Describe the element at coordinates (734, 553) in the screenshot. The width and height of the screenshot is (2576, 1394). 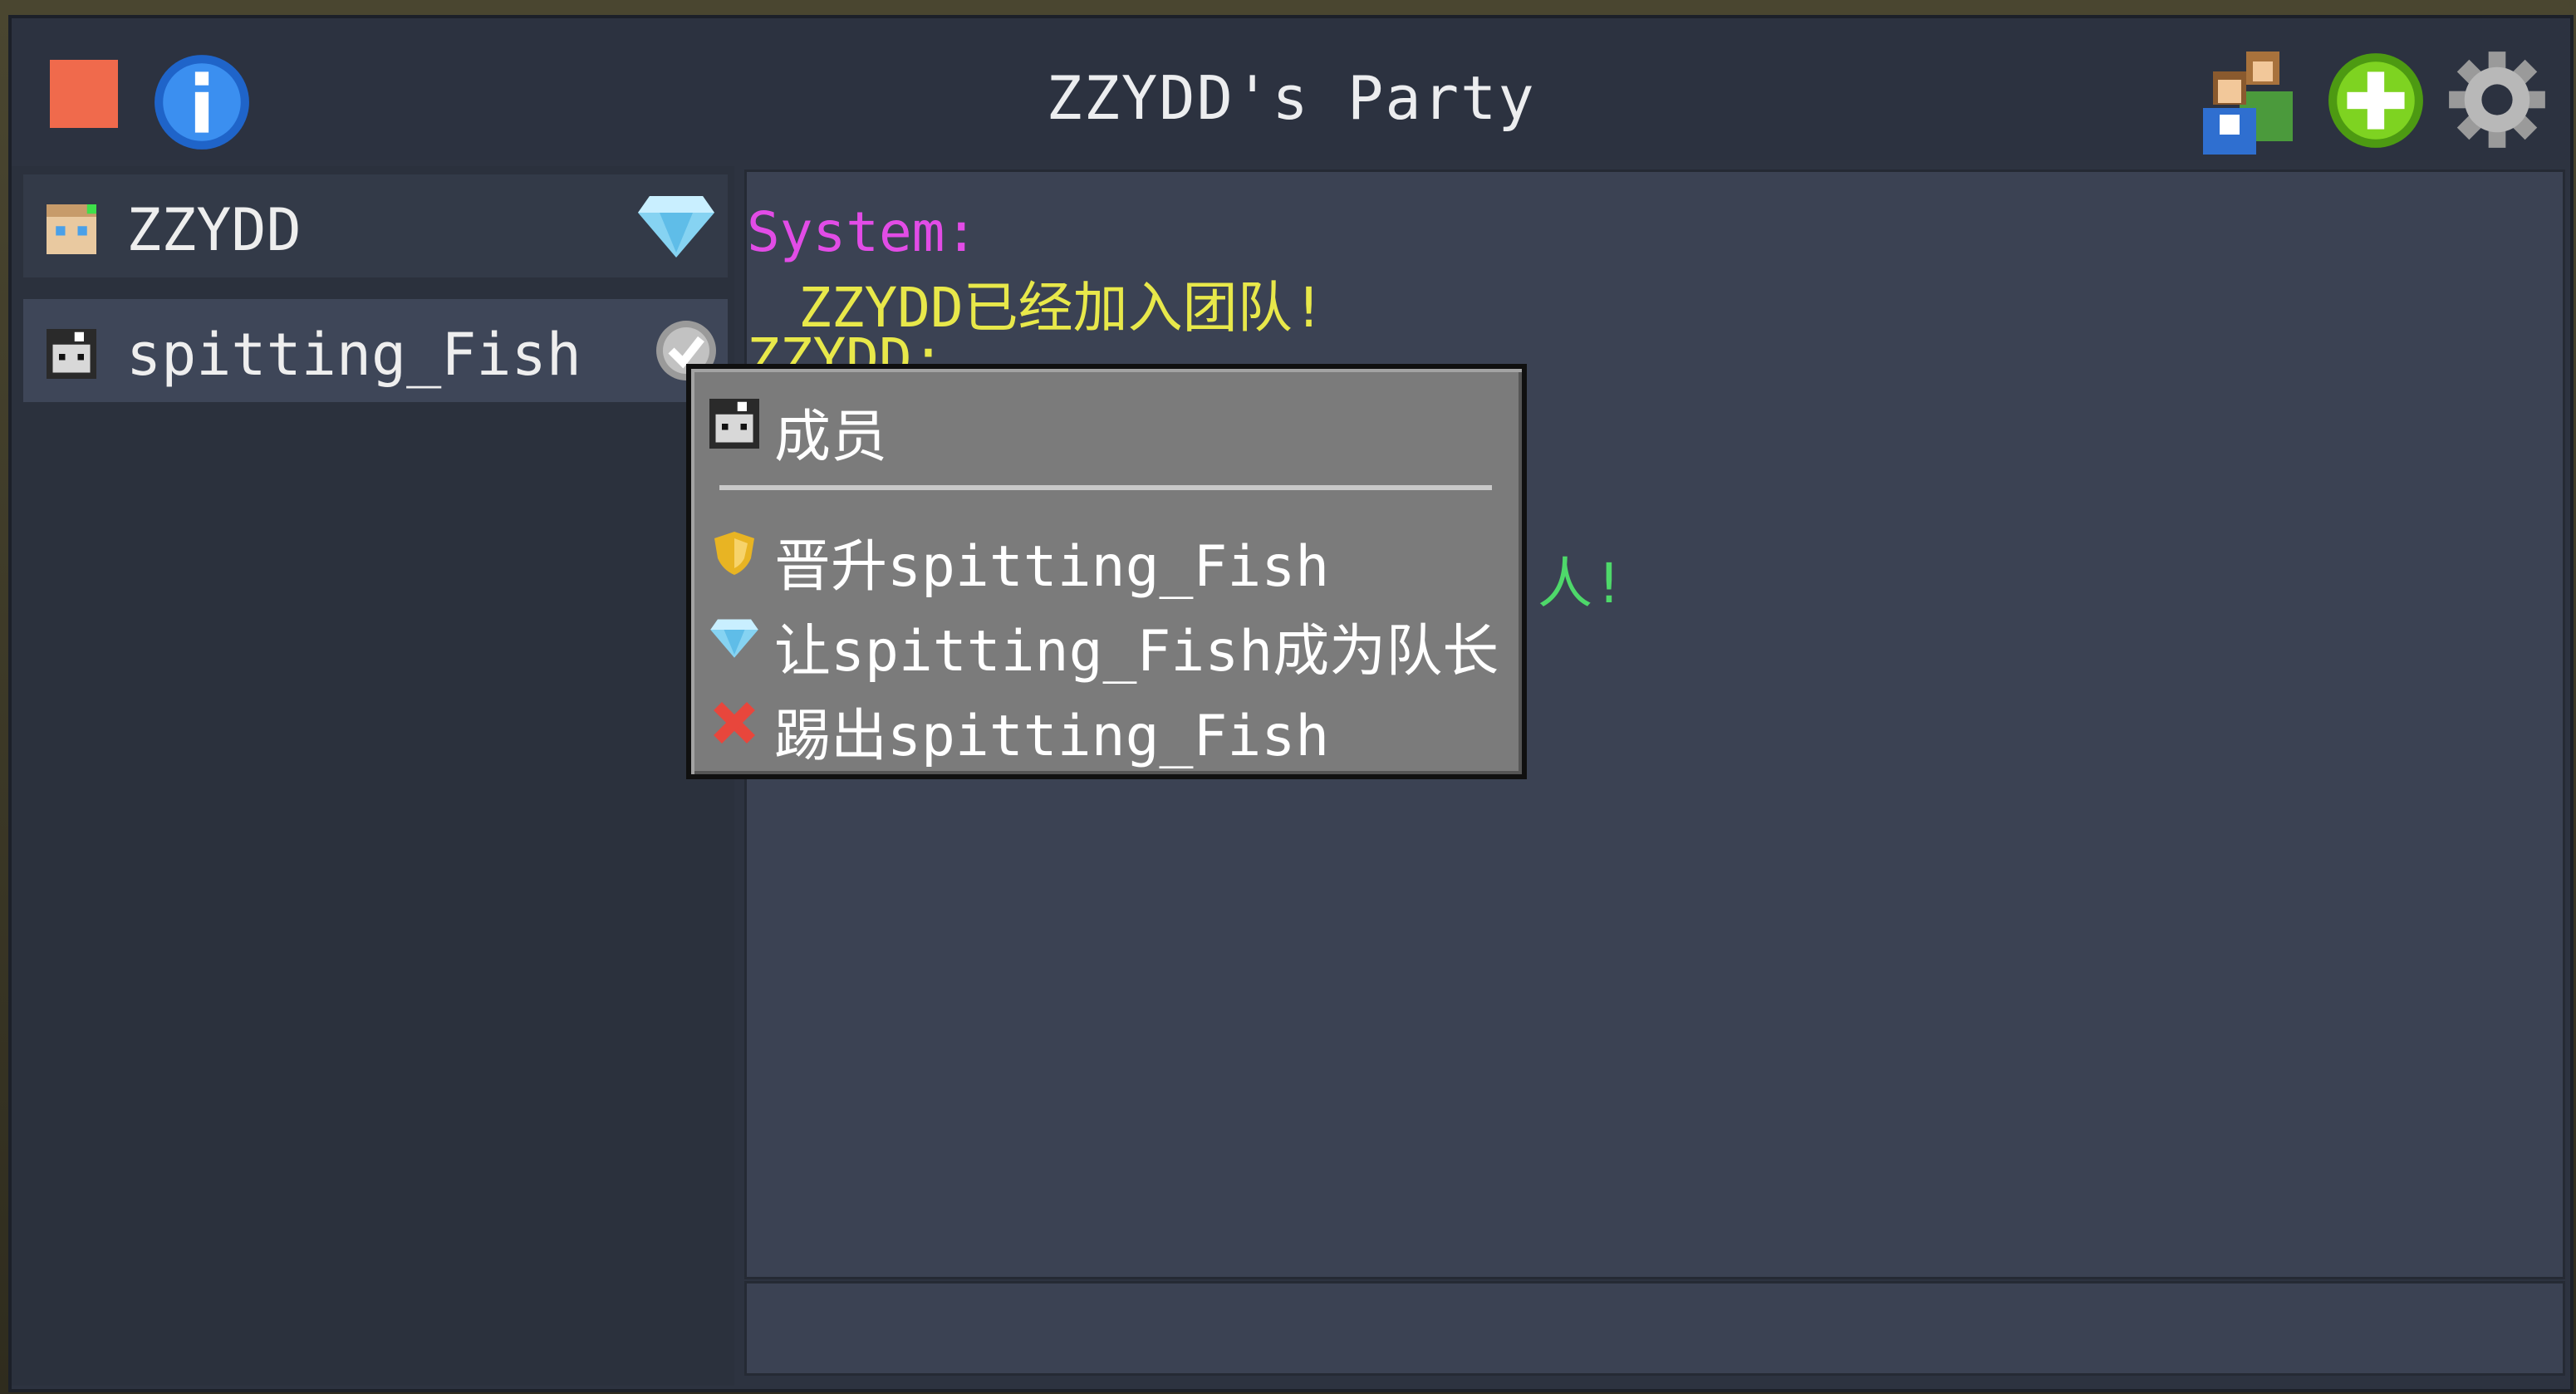
I see `shield-icon` at that location.